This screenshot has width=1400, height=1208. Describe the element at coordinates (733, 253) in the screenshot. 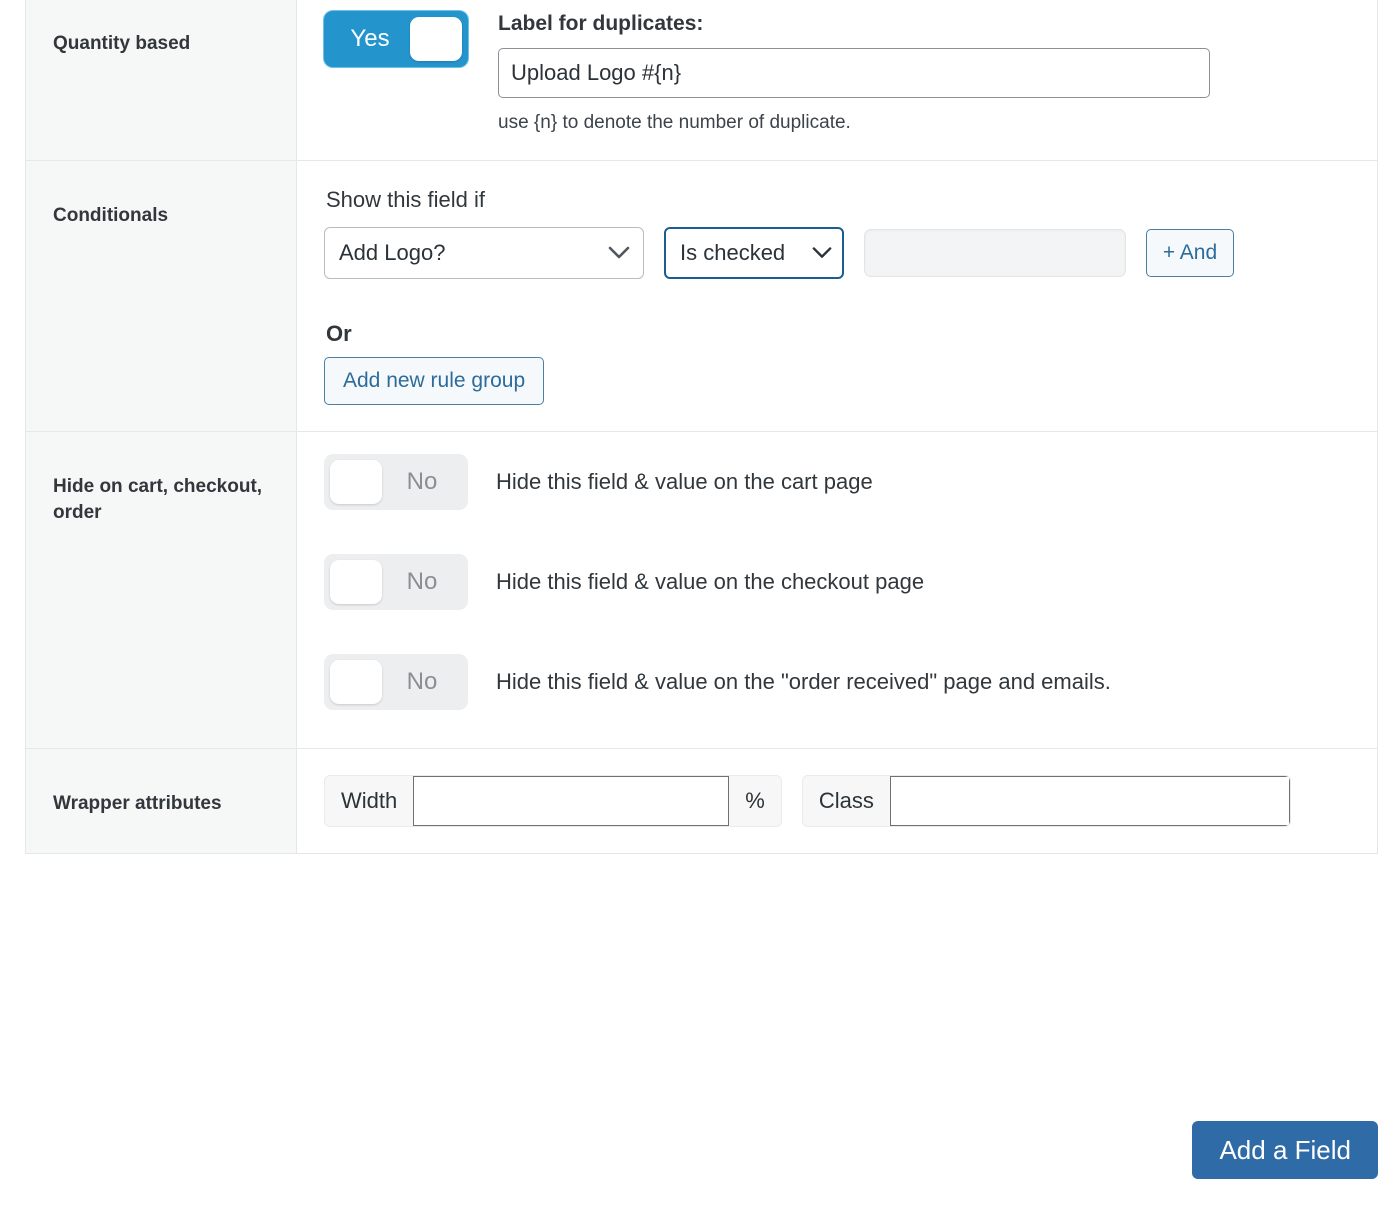

I see `conditional-operator-select-value: Is checked` at that location.